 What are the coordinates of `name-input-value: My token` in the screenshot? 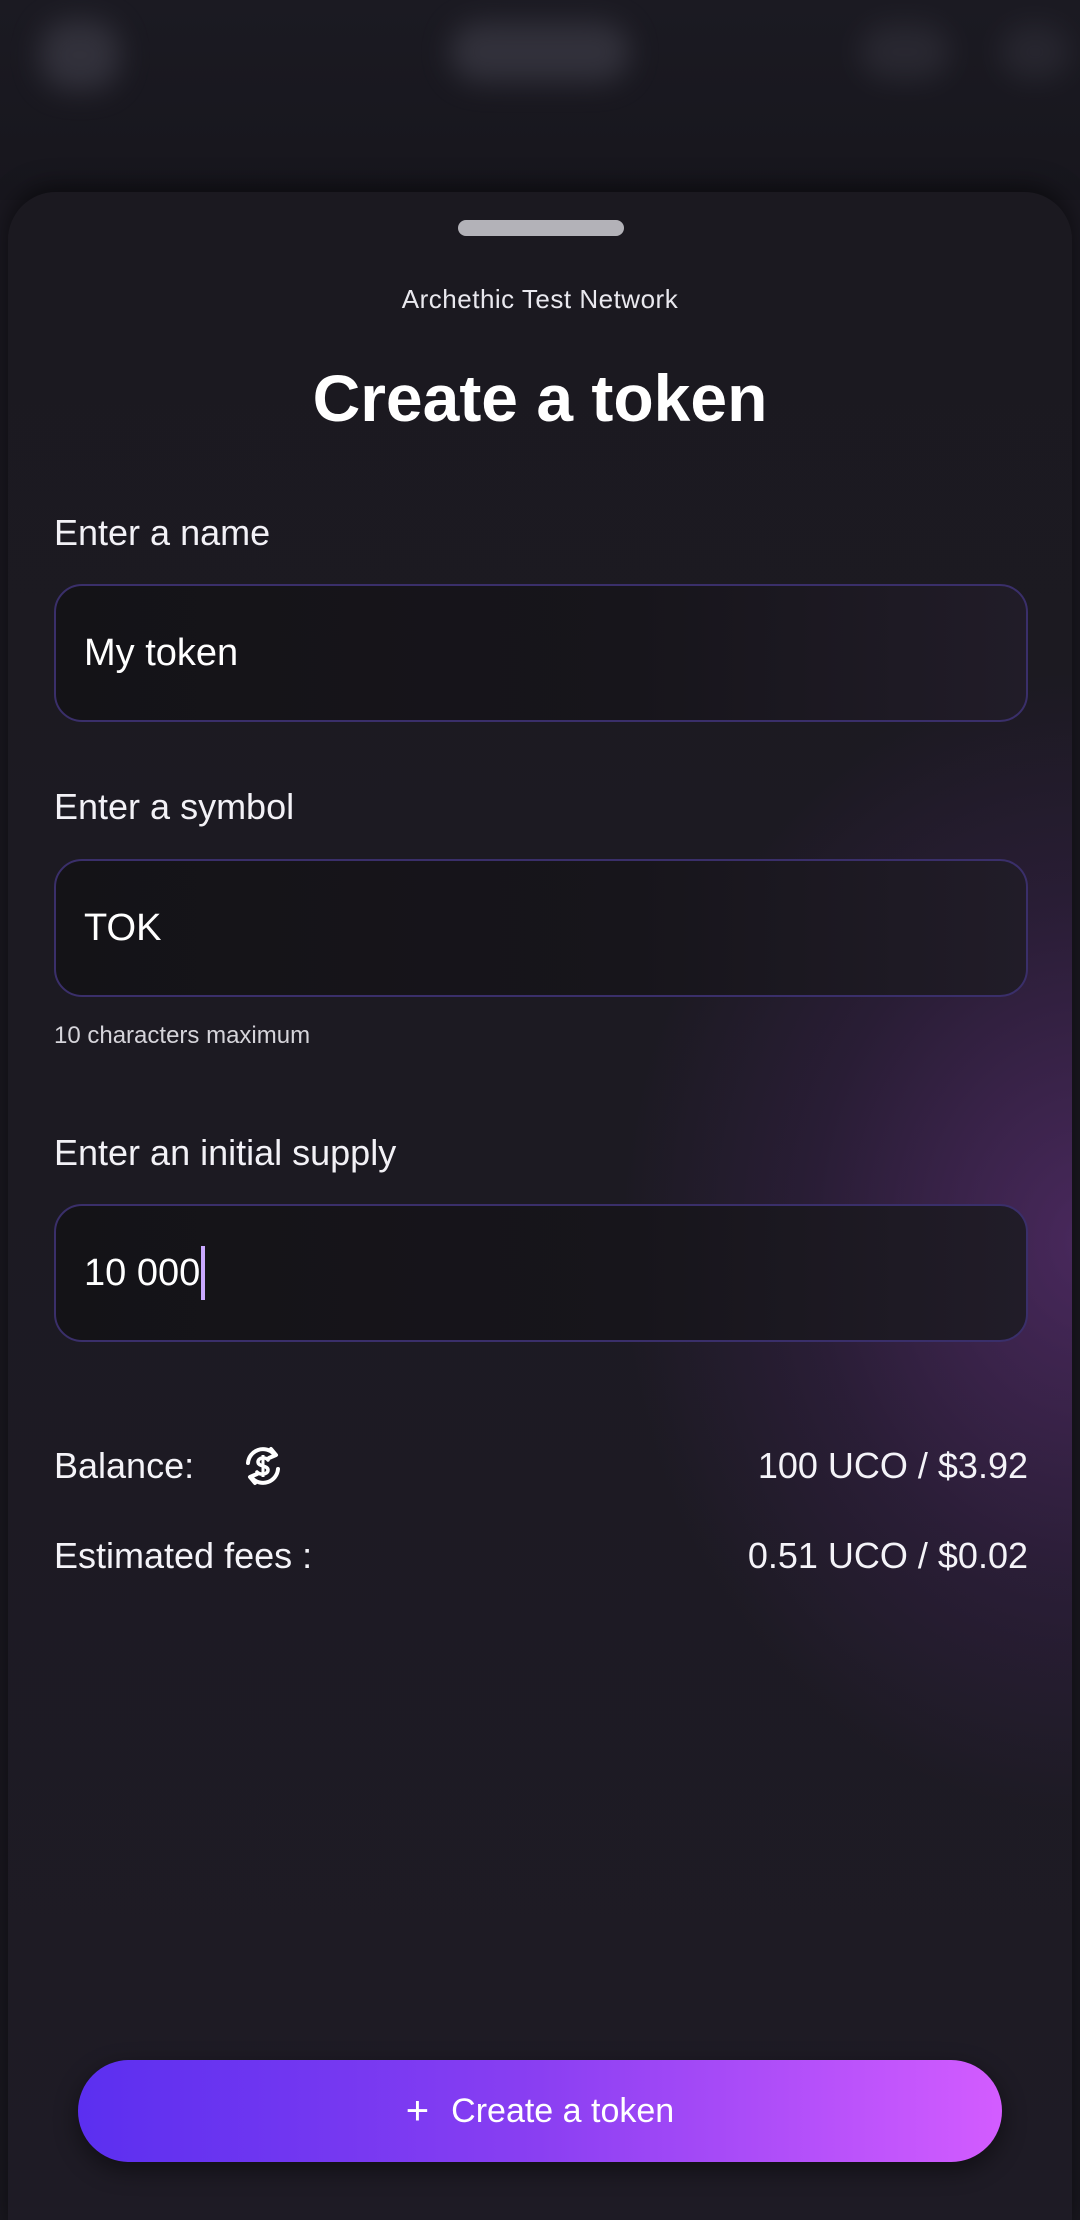 It's located at (161, 652).